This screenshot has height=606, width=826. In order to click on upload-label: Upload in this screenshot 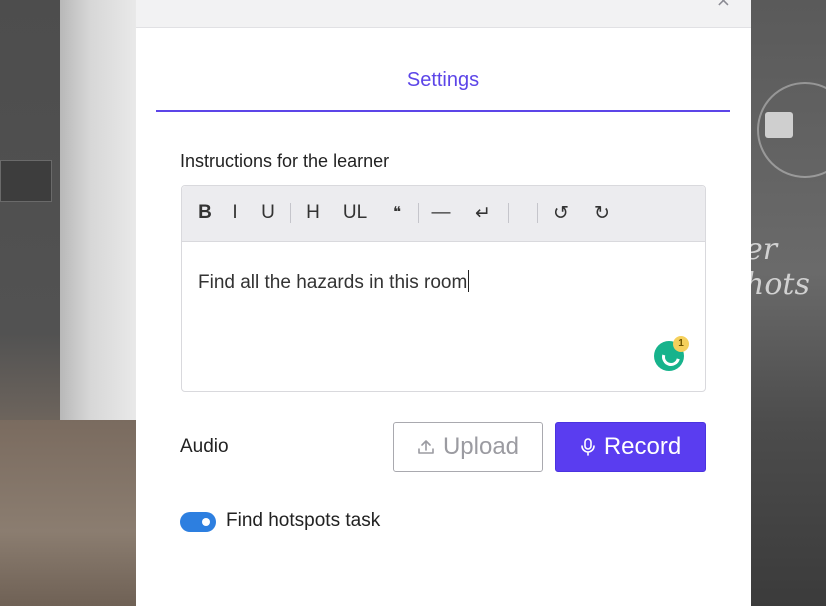, I will do `click(481, 446)`.